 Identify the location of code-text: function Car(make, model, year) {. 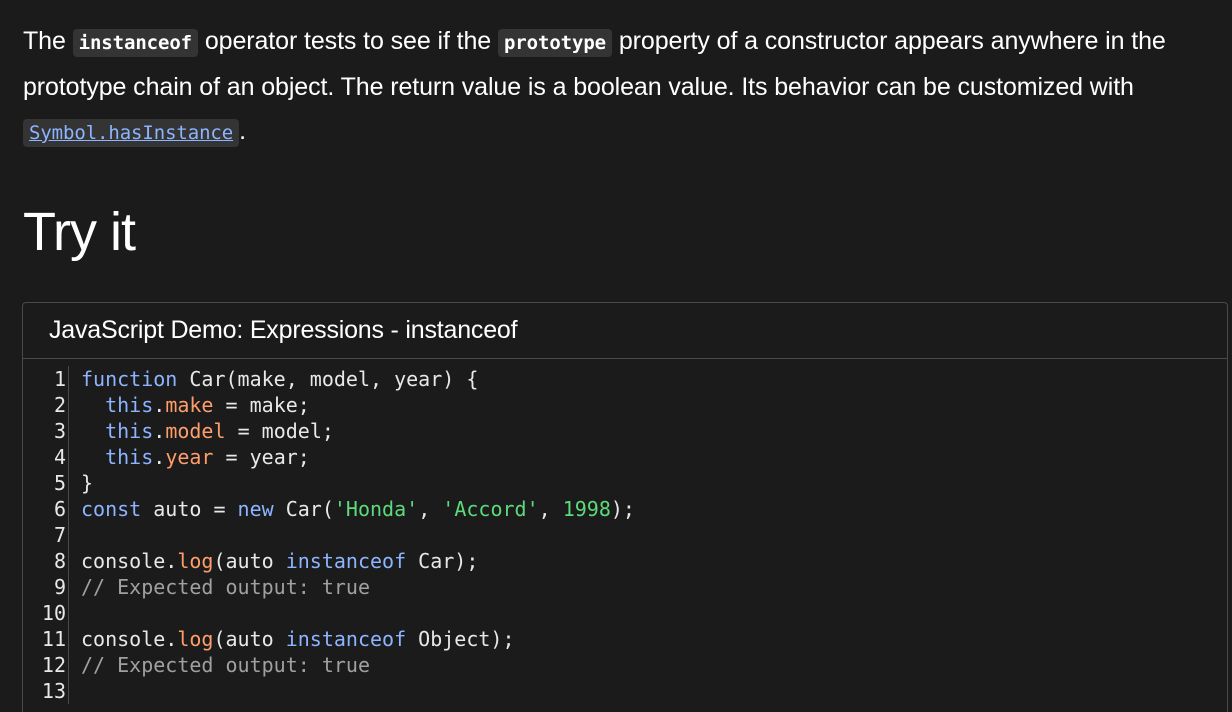
(273, 379).